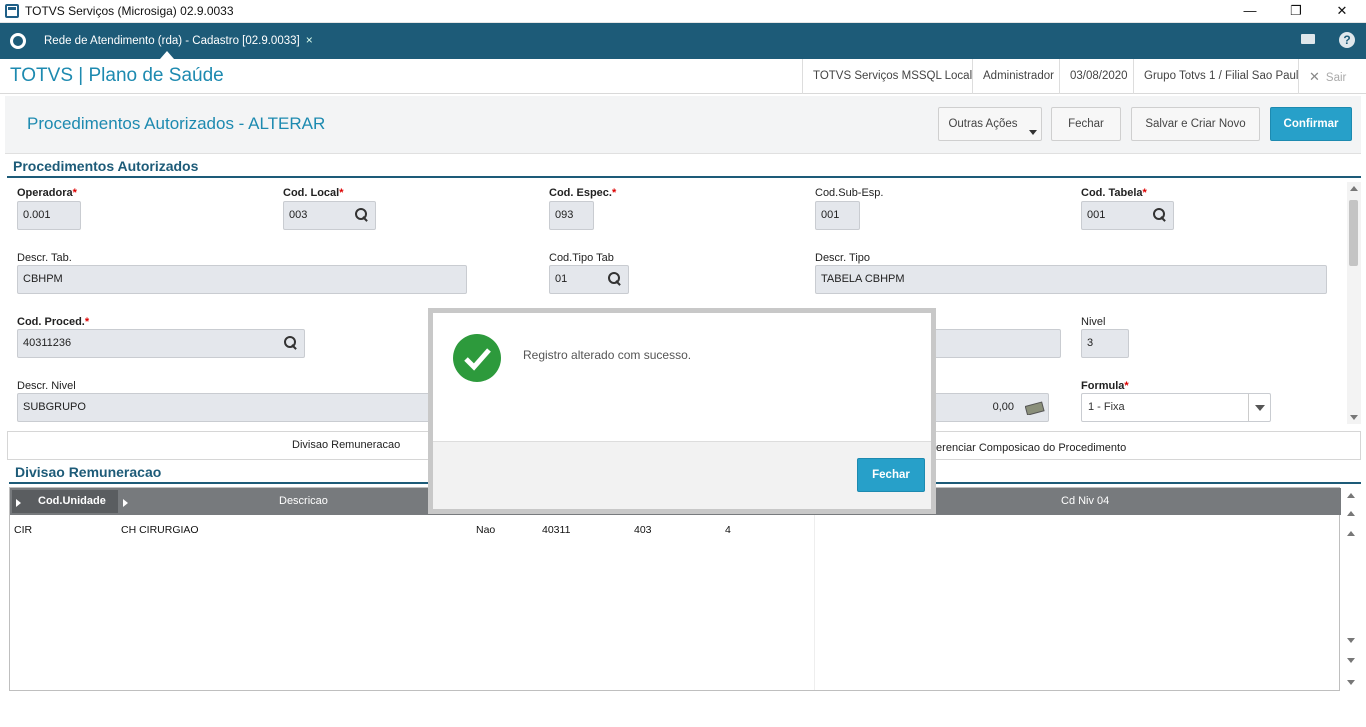 Image resolution: width=1366 pixels, height=727 pixels. What do you see at coordinates (589, 279) in the screenshot?
I see `cod-tipo-tab-field: 01` at bounding box center [589, 279].